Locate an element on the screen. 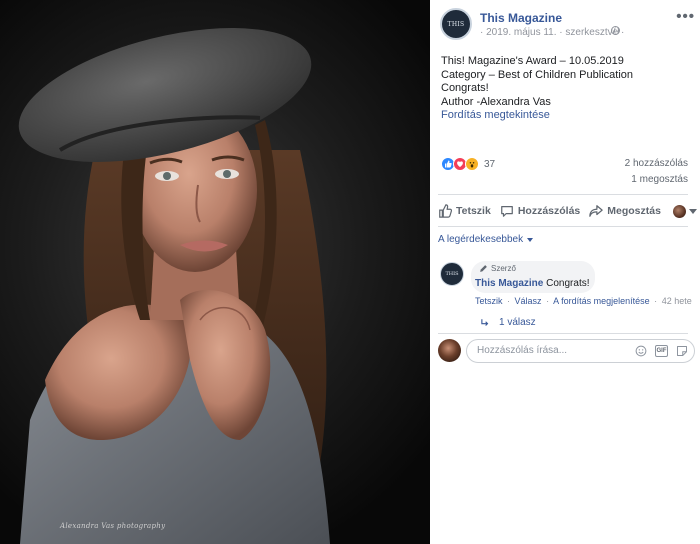 Image resolution: width=700 pixels, height=544 pixels. comment-bubble: Szerző This Magazine Congrats! is located at coordinates (533, 277).